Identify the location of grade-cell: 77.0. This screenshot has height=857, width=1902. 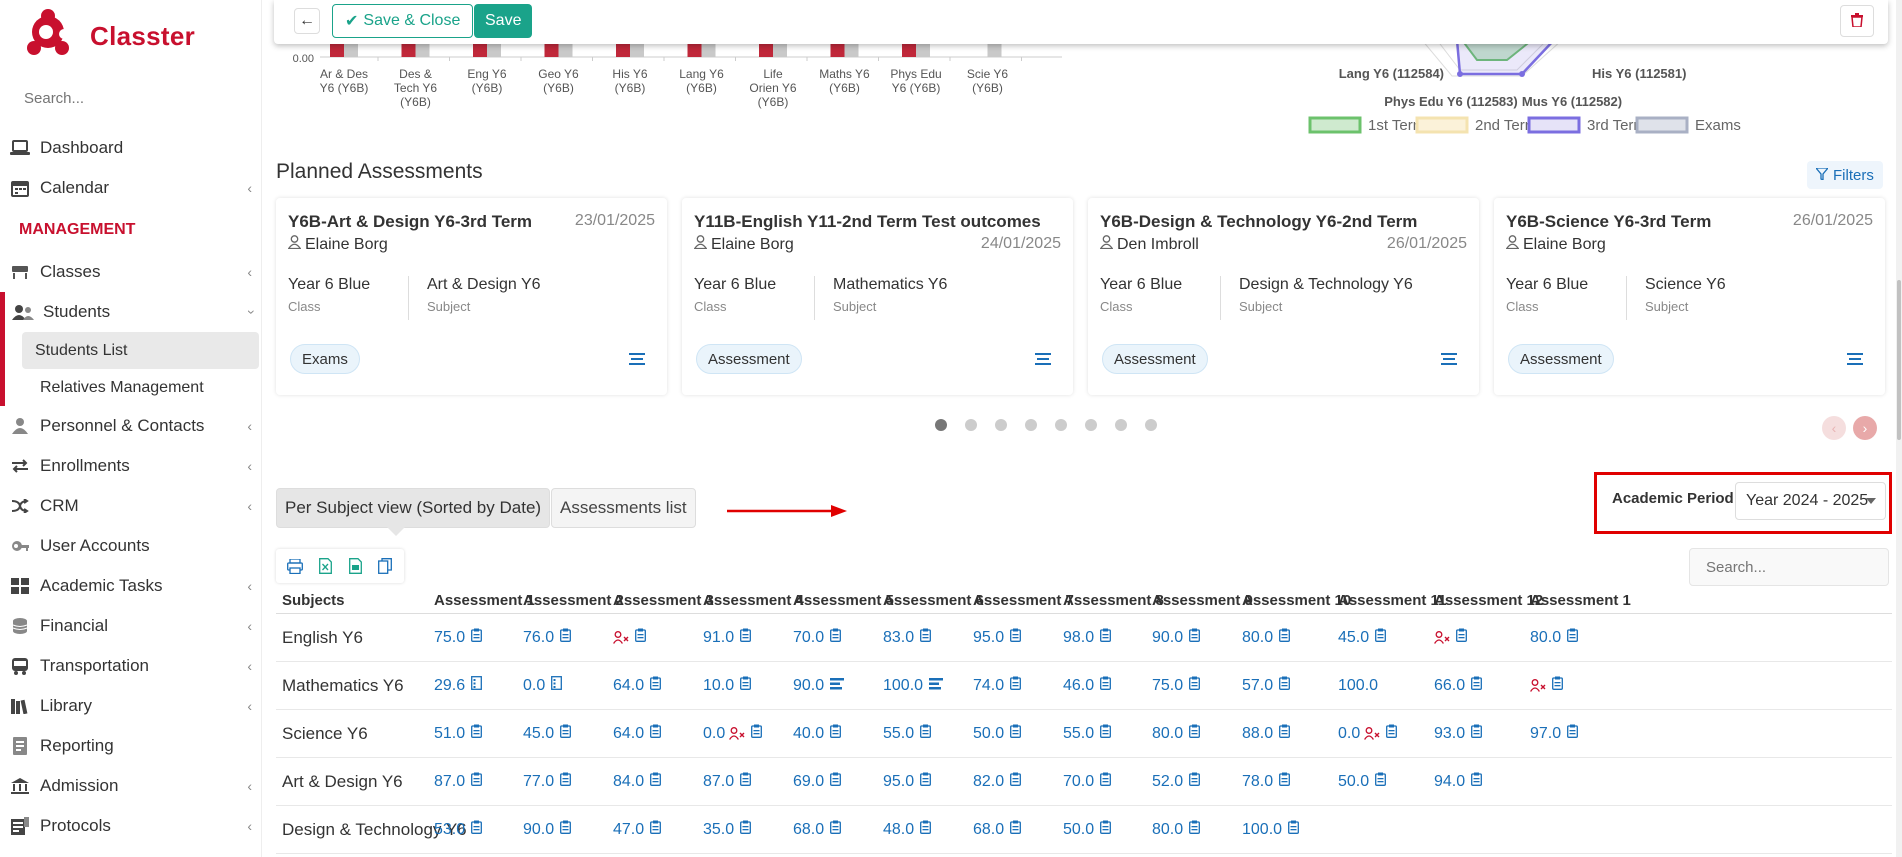
(547, 781).